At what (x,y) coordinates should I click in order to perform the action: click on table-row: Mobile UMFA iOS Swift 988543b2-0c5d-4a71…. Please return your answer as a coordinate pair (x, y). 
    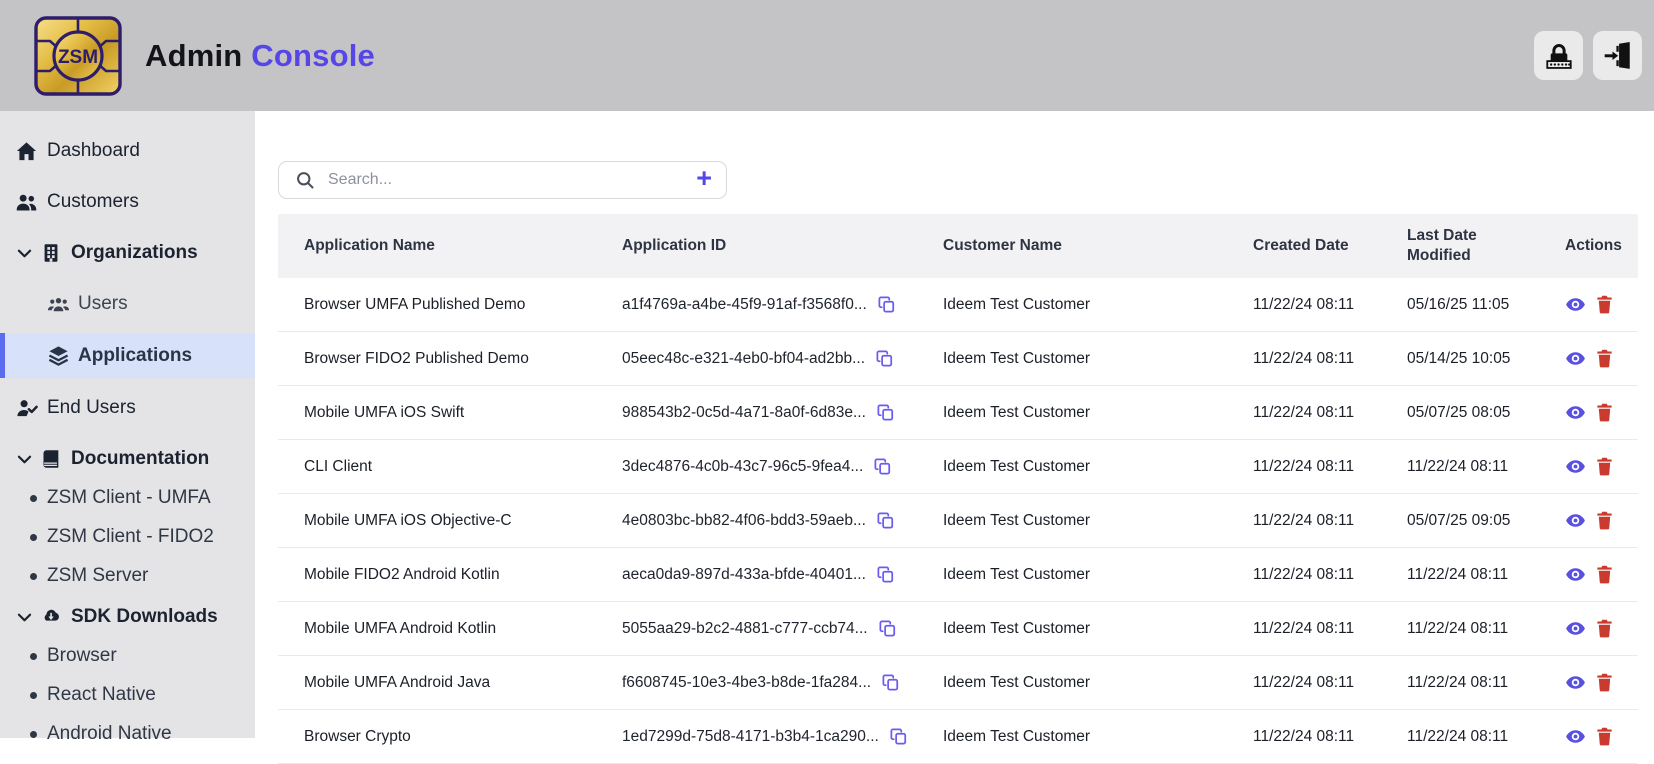
    Looking at the image, I should click on (958, 413).